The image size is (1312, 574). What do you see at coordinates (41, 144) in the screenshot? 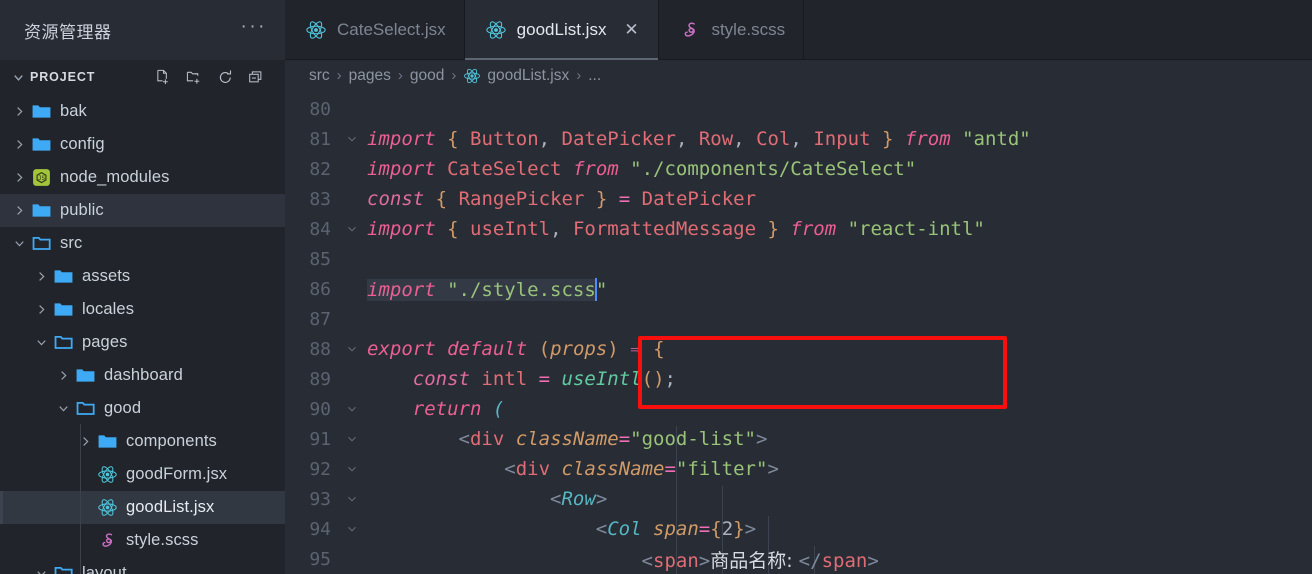
I see `folder-icon` at bounding box center [41, 144].